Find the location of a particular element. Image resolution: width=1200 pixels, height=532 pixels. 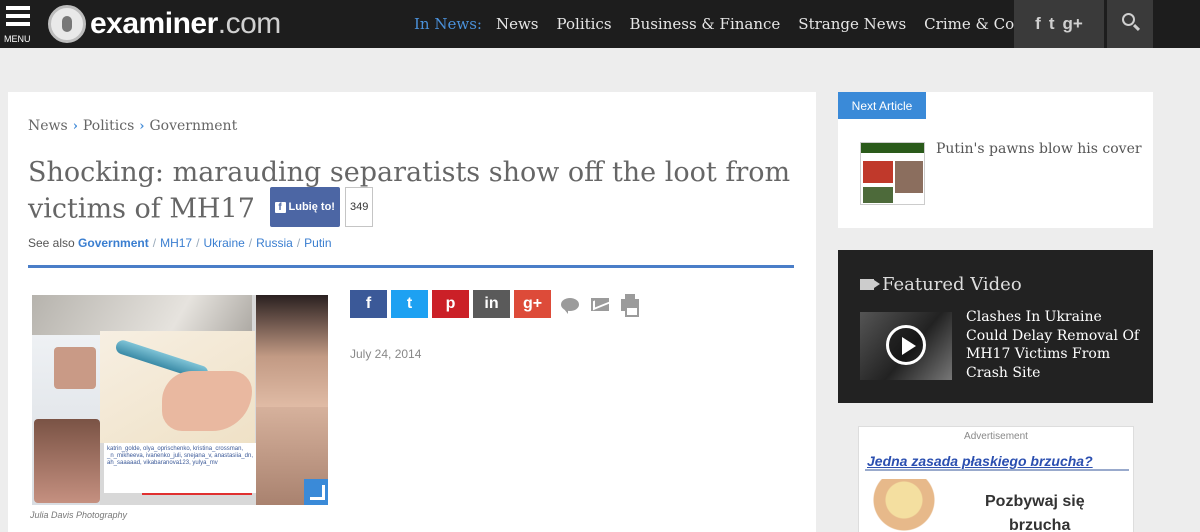

logo-text-bold: examiner is located at coordinates (154, 23).